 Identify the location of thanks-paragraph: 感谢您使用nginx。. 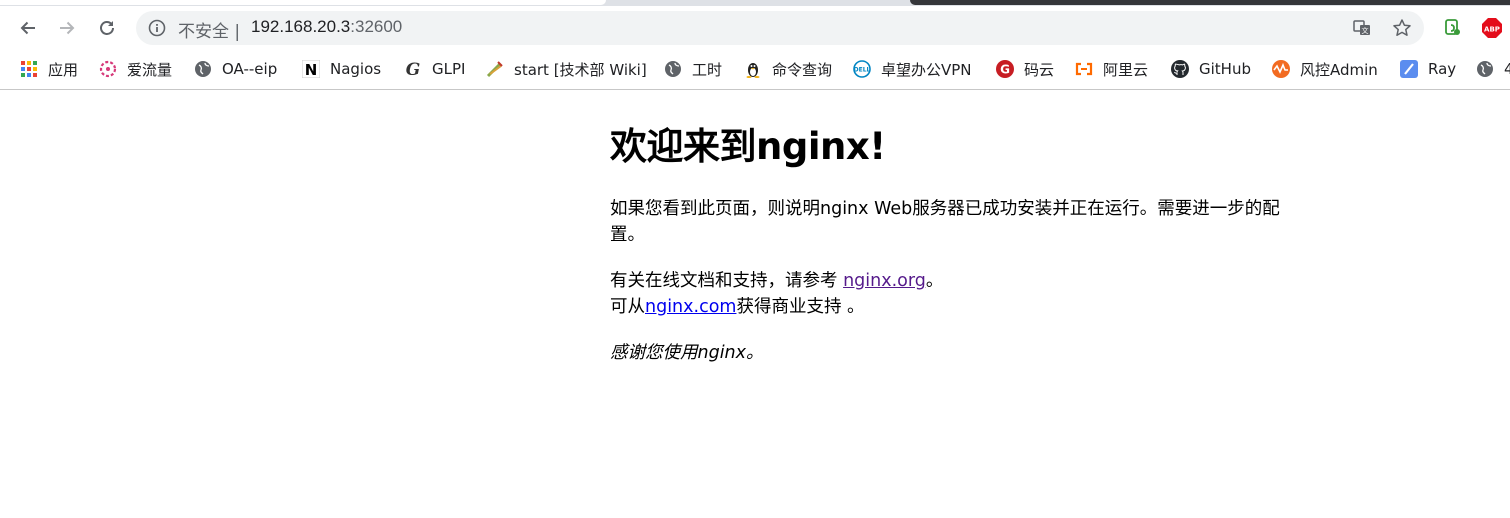
(687, 353).